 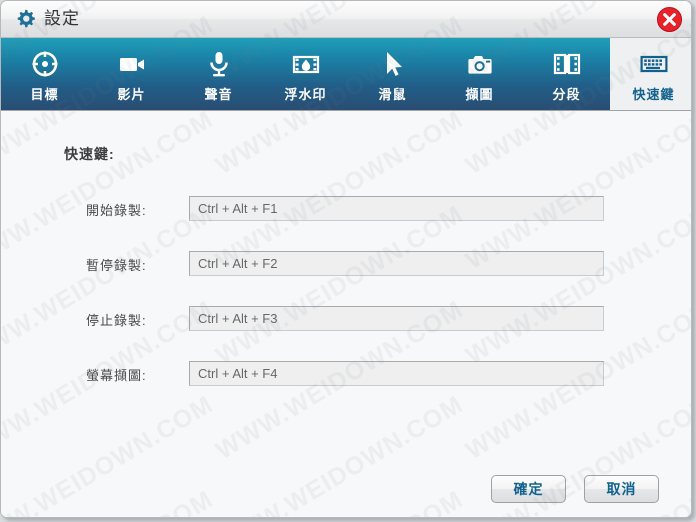 What do you see at coordinates (131, 94) in the screenshot?
I see `tab-label: 影片` at bounding box center [131, 94].